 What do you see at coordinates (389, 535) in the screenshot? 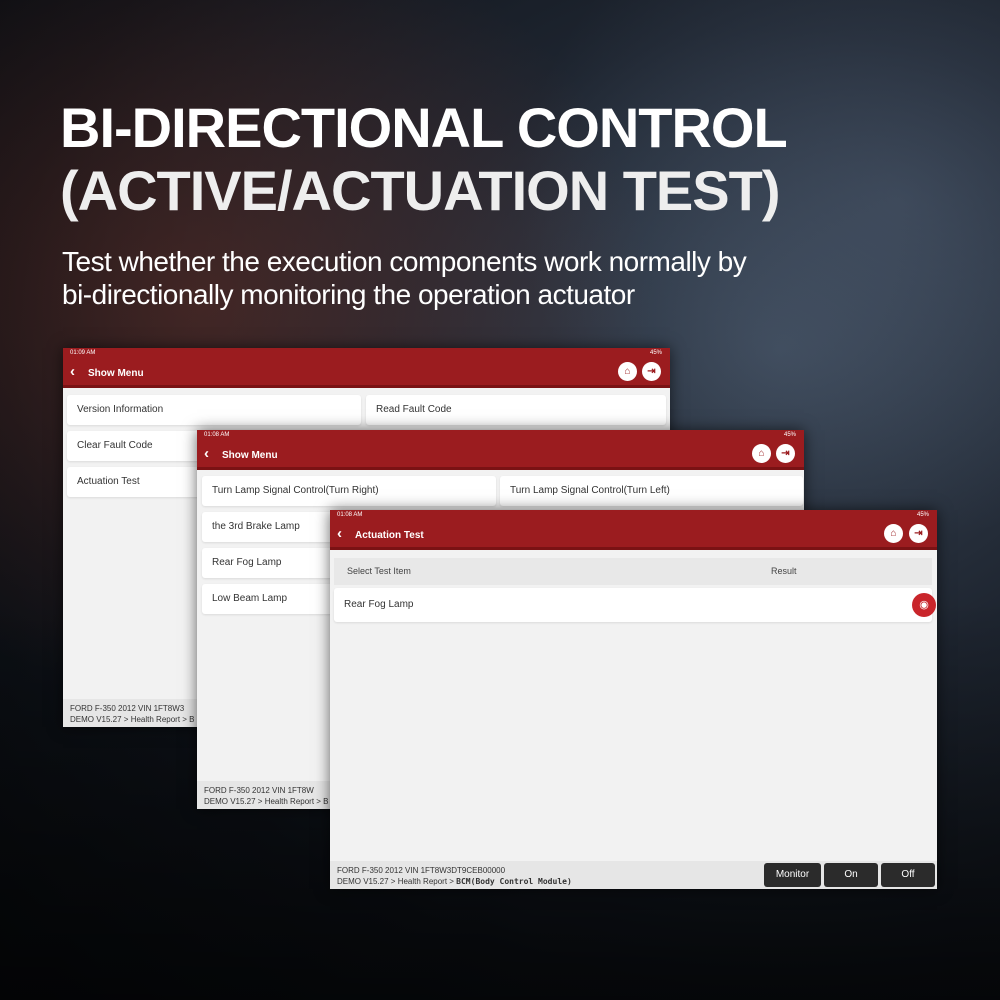
I see `page-title: Actuation Test` at bounding box center [389, 535].